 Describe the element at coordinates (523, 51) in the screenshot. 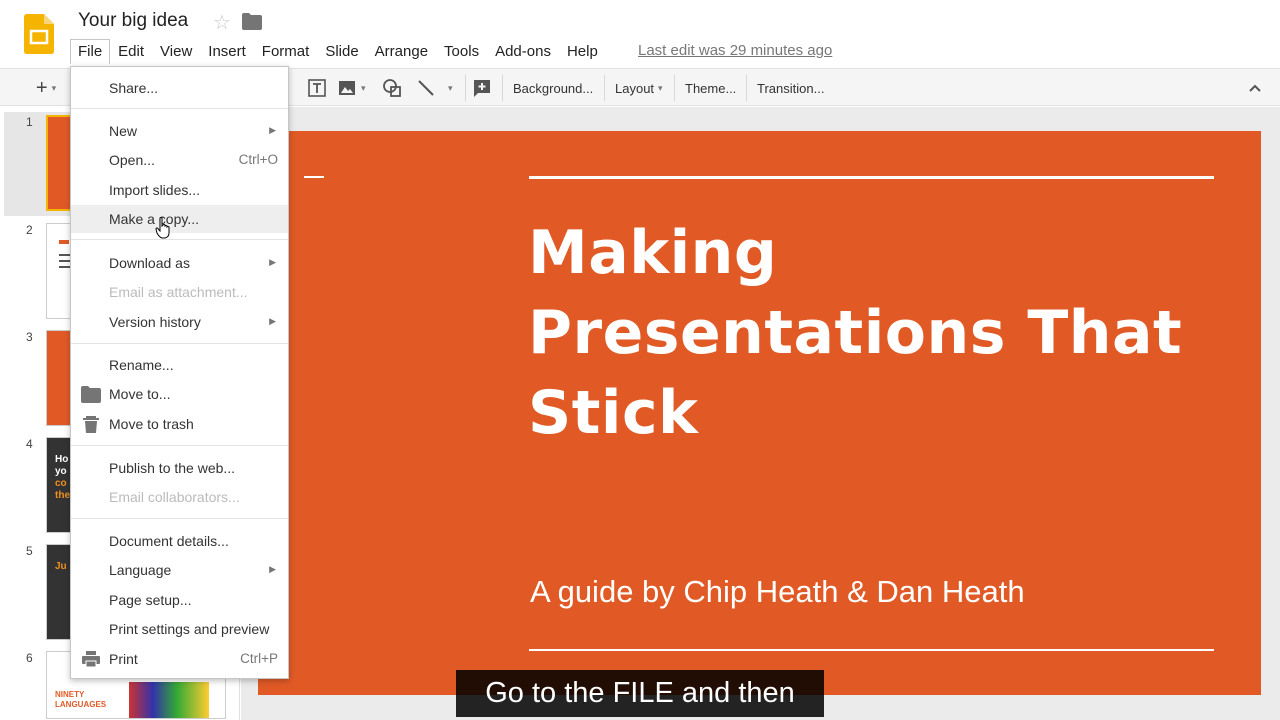

I see `menu-addons: Add-ons` at that location.